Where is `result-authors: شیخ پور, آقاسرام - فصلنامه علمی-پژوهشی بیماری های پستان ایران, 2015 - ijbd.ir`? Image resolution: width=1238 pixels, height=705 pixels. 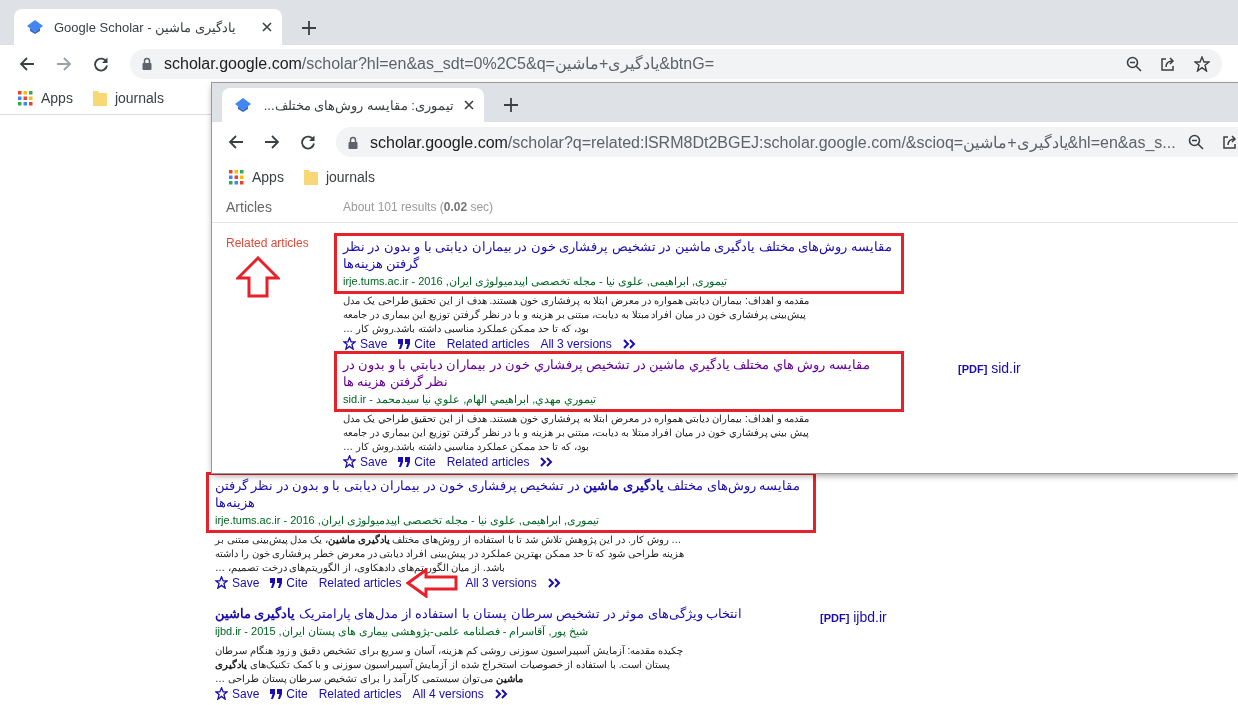
result-authors: شیخ پور, آقاسرام - فصلنامه علمی-پژوهشی بیماری های پستان ایران, 2015 - ijbd.ir is located at coordinates (402, 631).